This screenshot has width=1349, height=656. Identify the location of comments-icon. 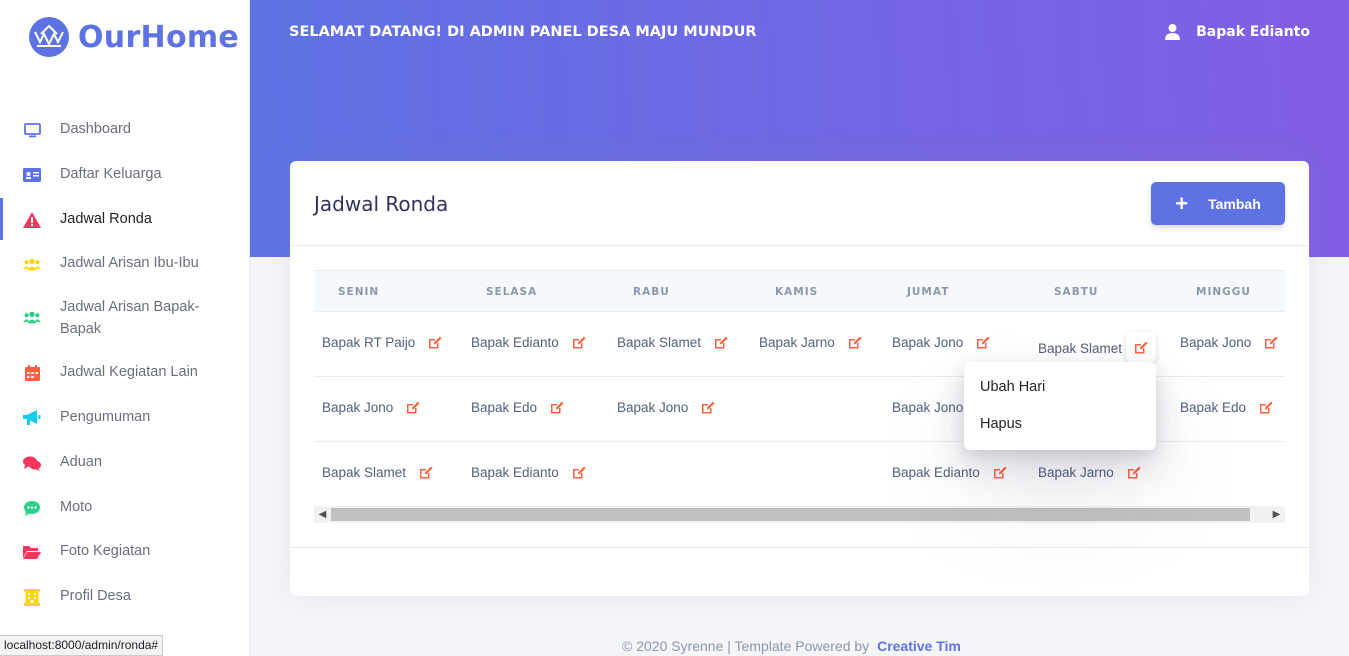
(32, 463).